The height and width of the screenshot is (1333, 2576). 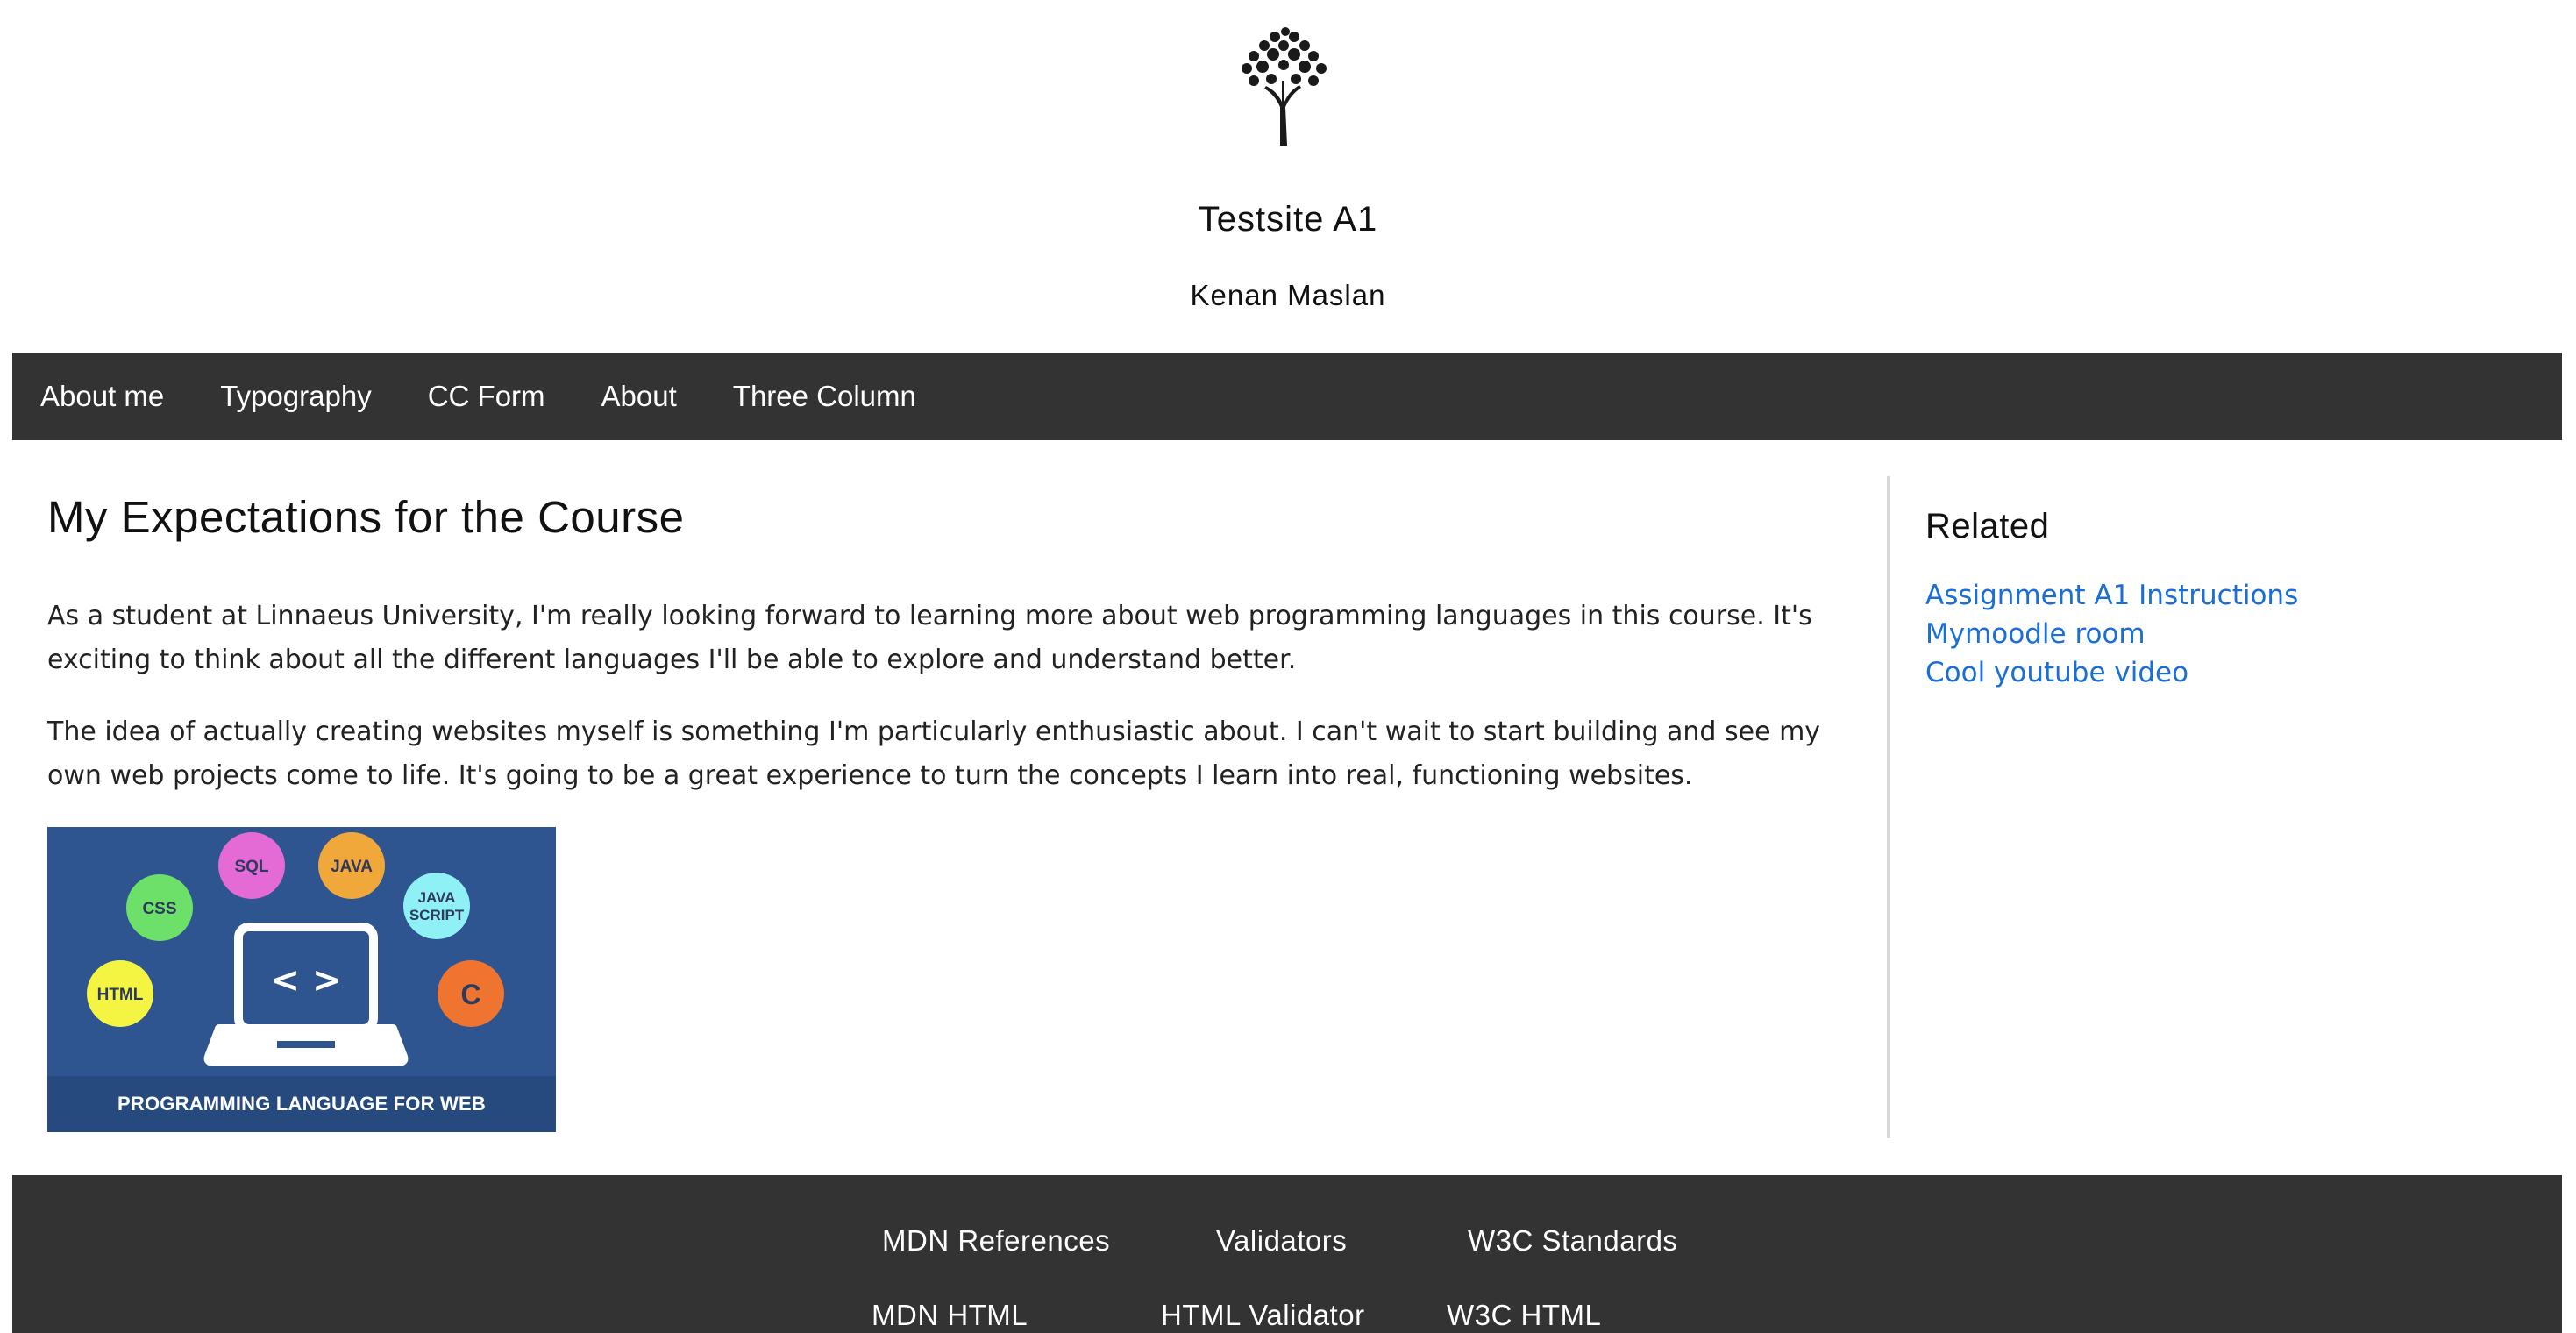 What do you see at coordinates (486, 396) in the screenshot?
I see `nav-item-cc-form: CC Form` at bounding box center [486, 396].